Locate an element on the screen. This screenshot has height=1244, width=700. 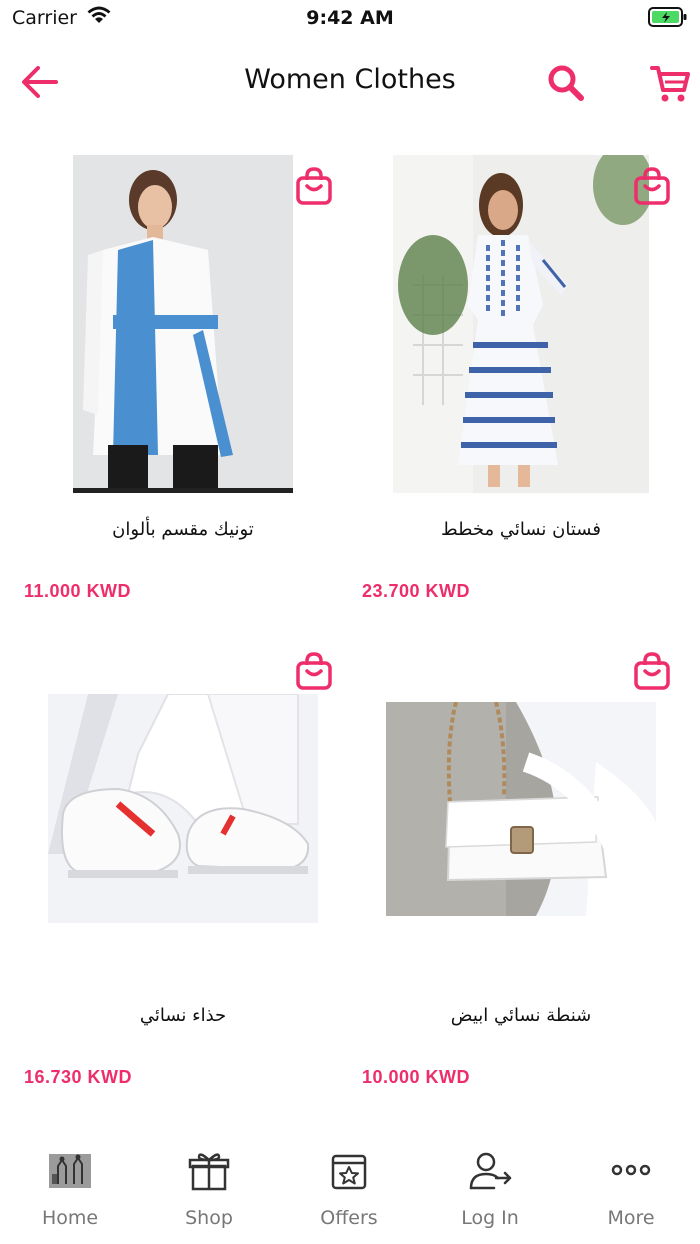
product-price: 16.730 KWD is located at coordinates (78, 1077).